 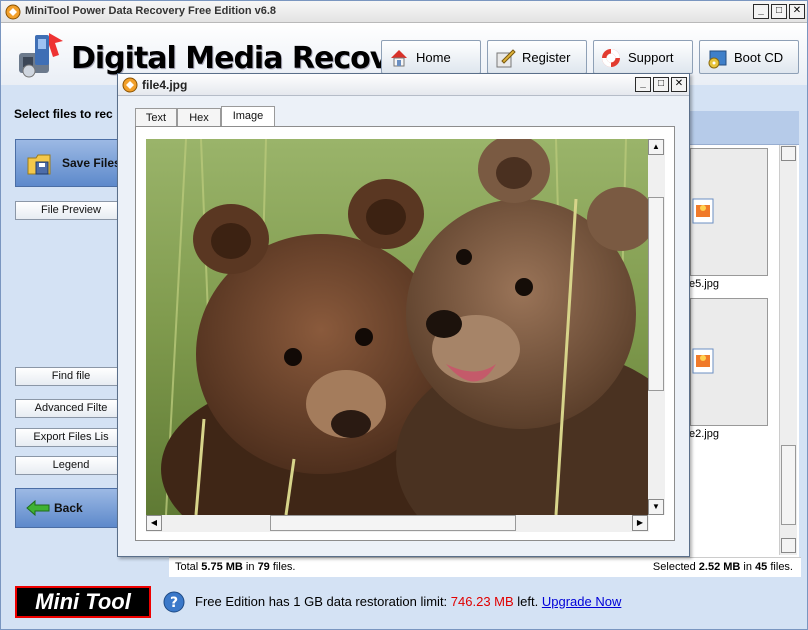 What do you see at coordinates (13, 12) in the screenshot?
I see `app-icon` at bounding box center [13, 12].